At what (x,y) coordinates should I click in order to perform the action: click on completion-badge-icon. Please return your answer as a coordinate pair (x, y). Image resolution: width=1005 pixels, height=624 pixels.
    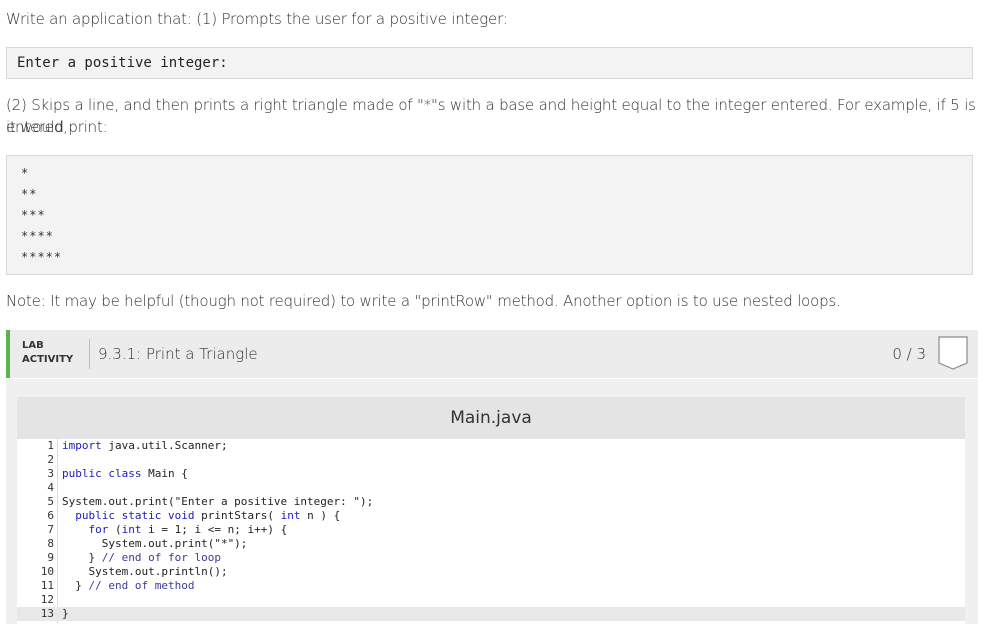
    Looking at the image, I should click on (953, 353).